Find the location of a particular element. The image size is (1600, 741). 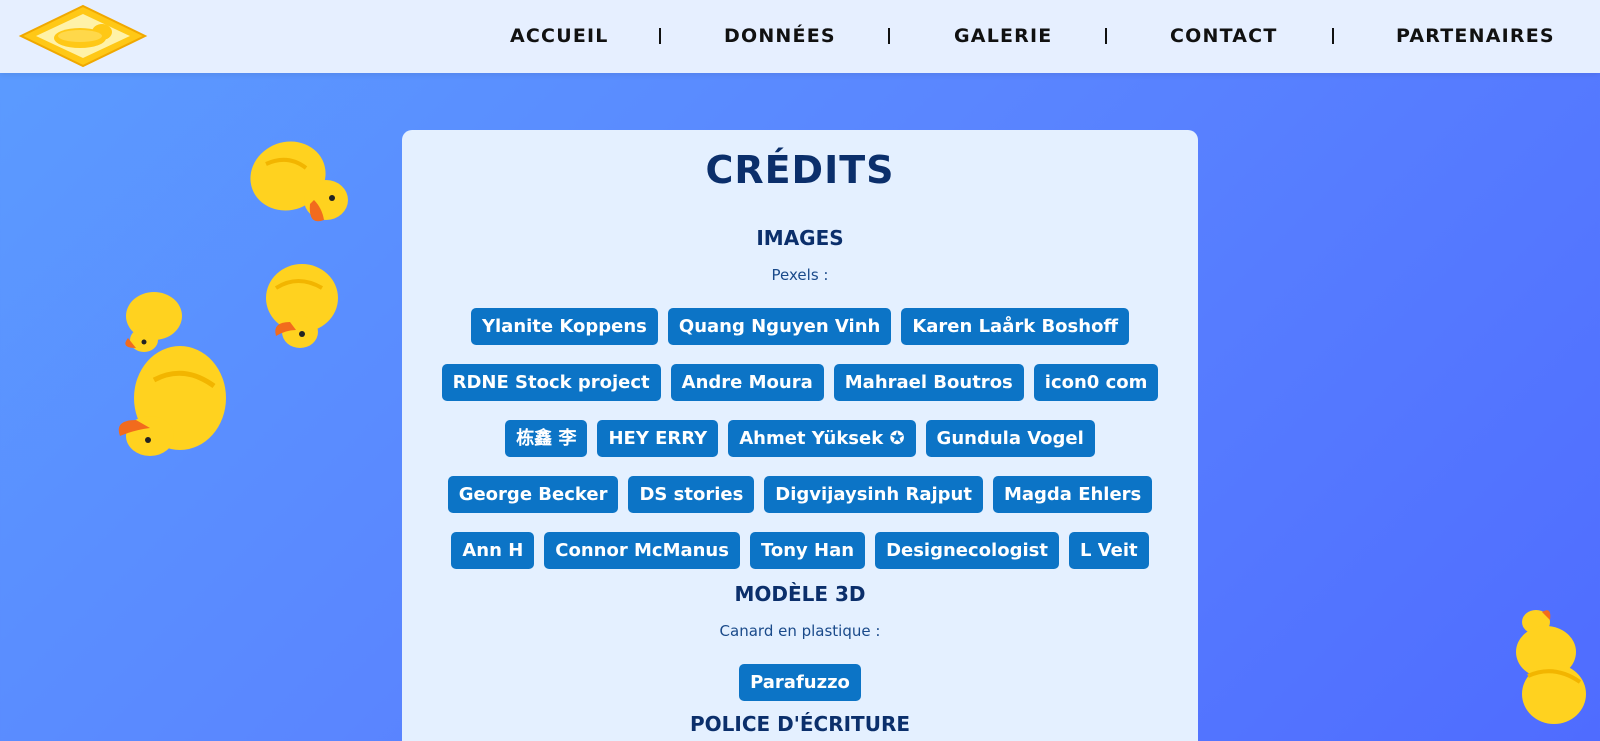

credit-tag: Digvijaysinh Rajput is located at coordinates (873, 494).